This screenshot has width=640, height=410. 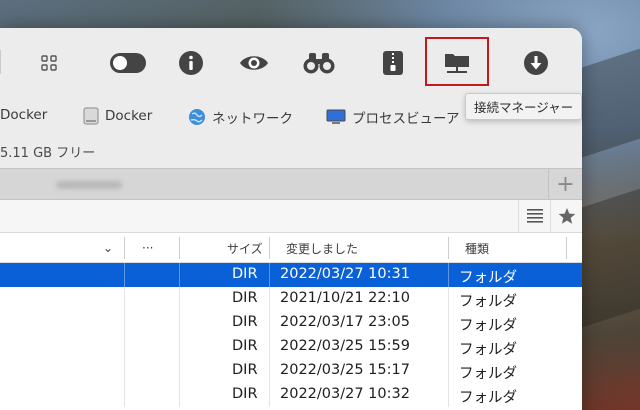 What do you see at coordinates (345, 370) in the screenshot?
I see `row-modified: 2022/03/25 15:17` at bounding box center [345, 370].